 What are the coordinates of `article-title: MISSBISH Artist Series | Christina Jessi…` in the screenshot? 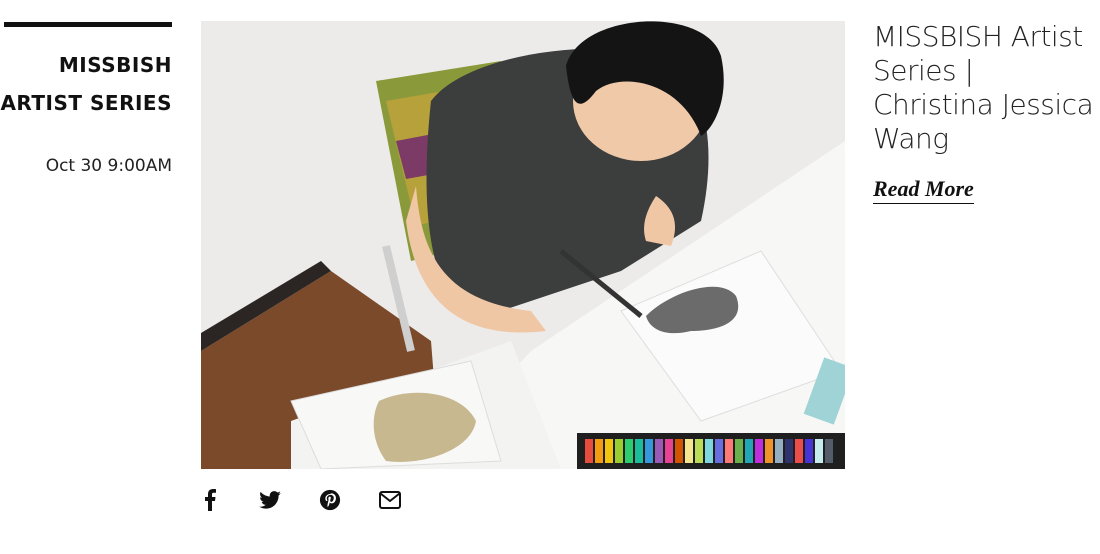 It's located at (985, 88).